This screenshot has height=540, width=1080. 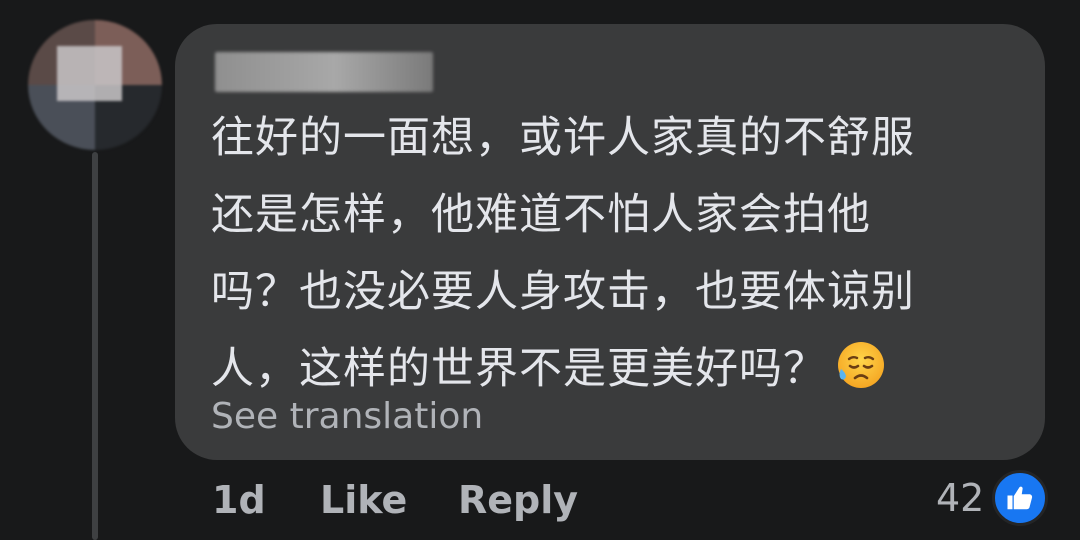 I want to click on like-button: Like, so click(x=363, y=500).